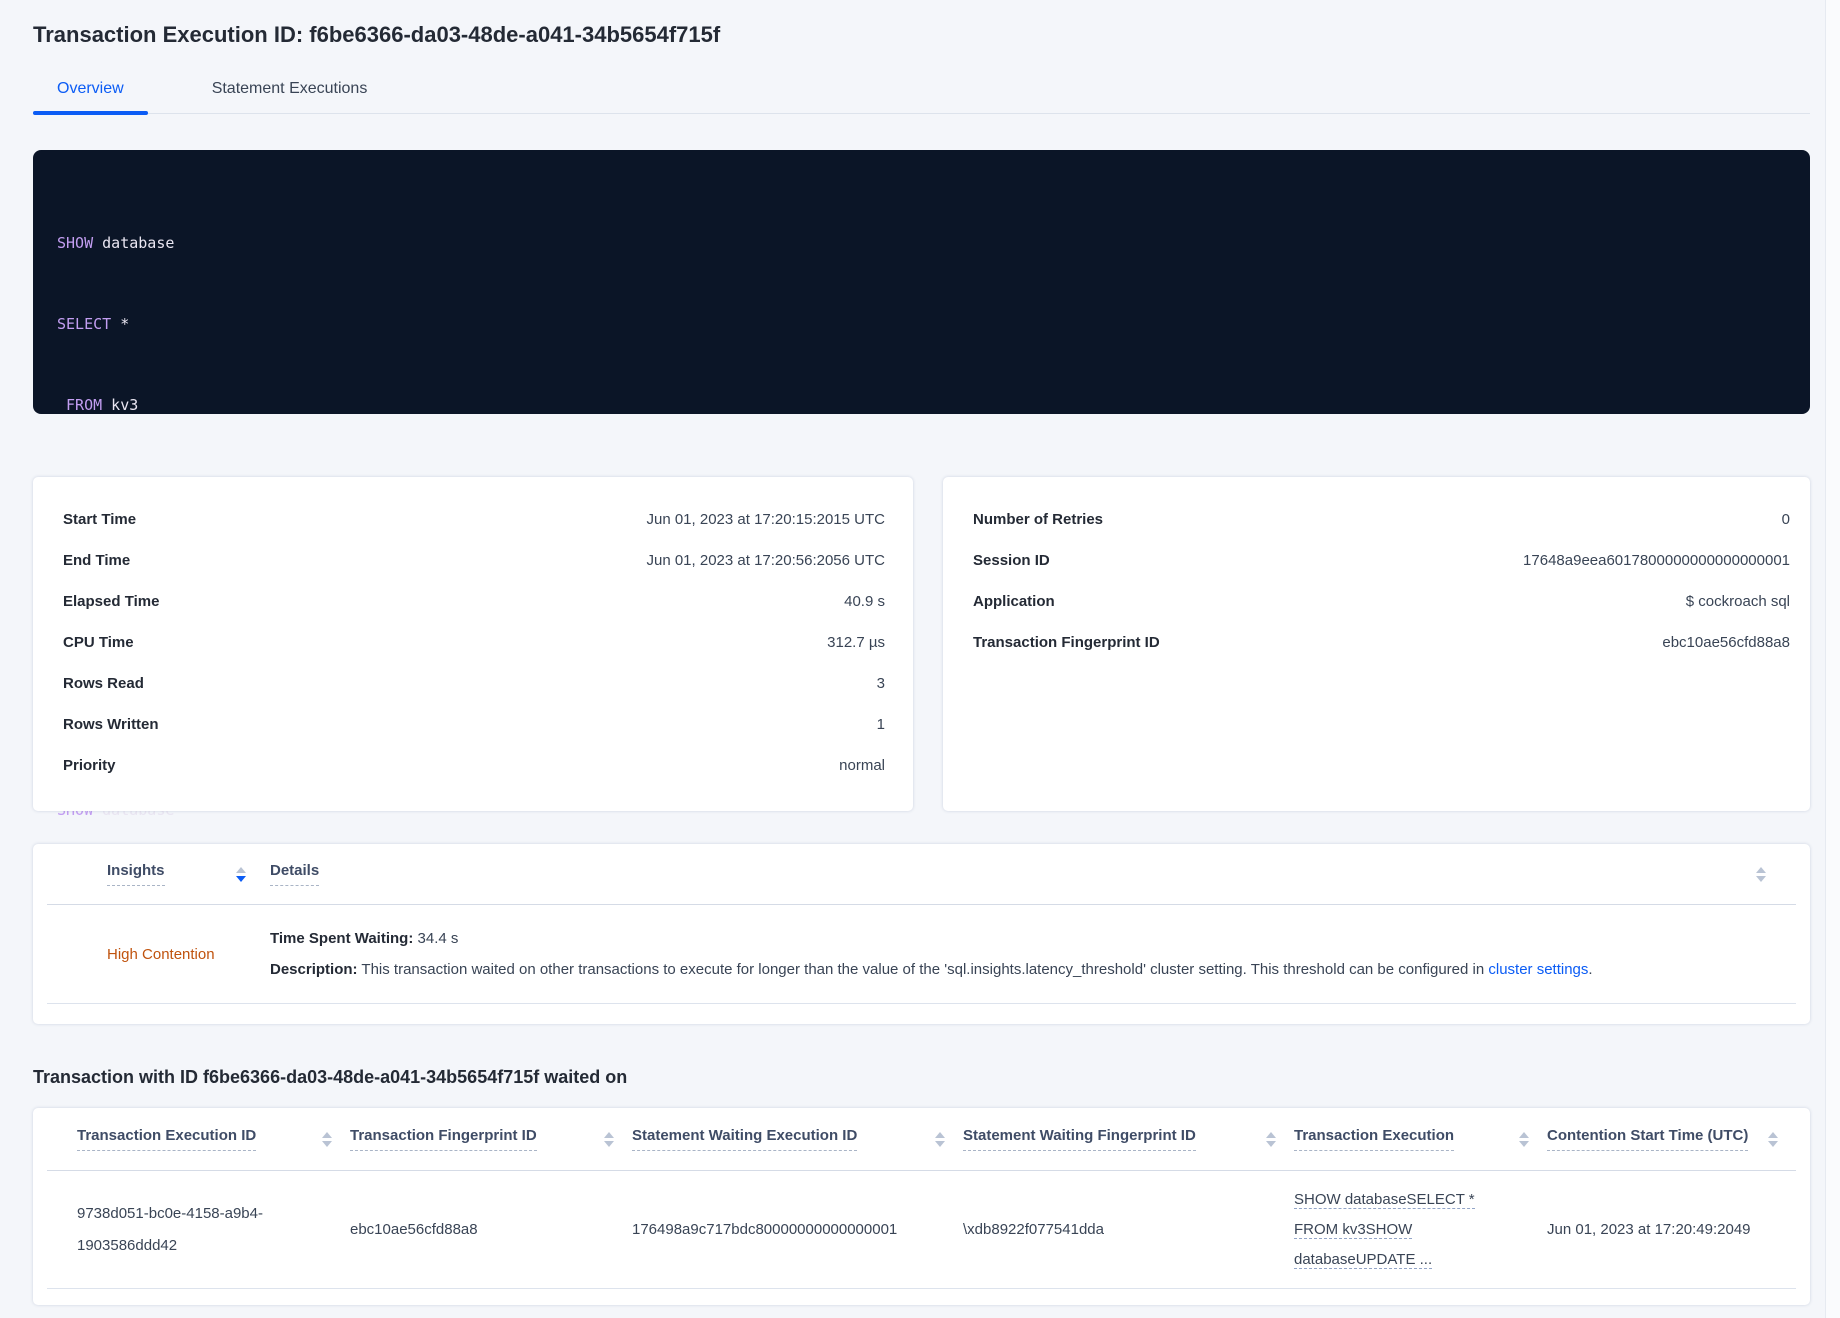  I want to click on summary-row-application: Application $ cockroach sql, so click(1381, 601).